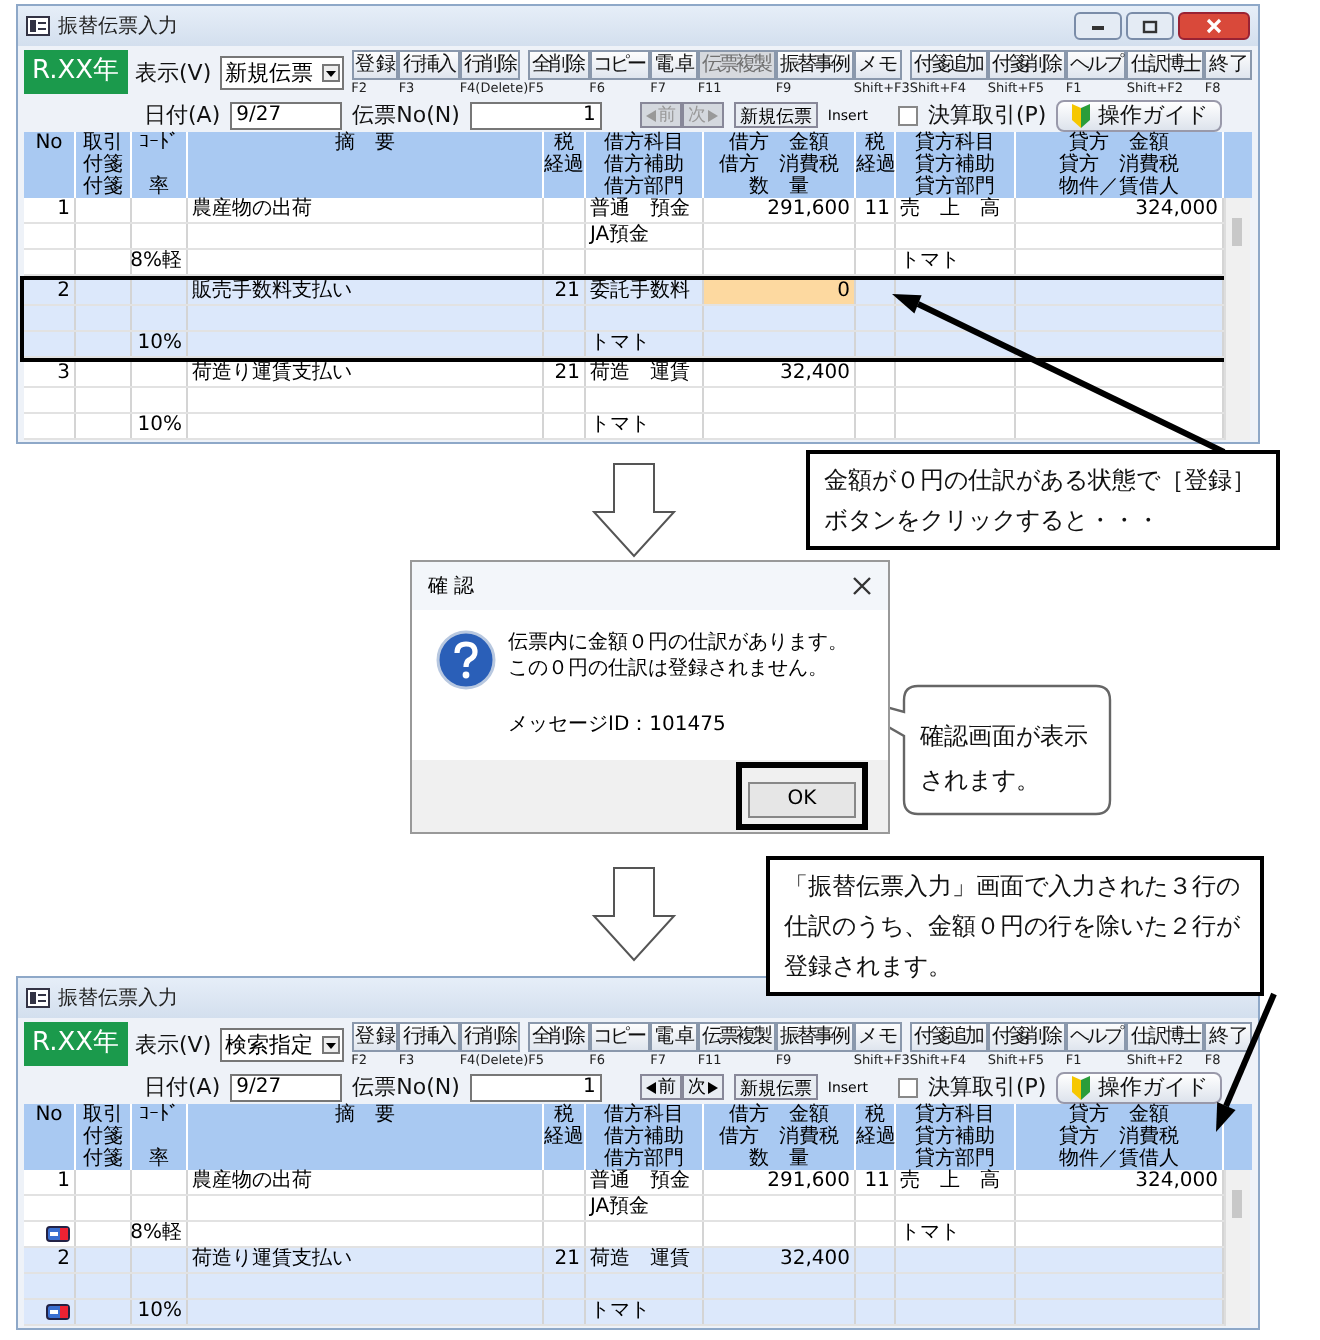  What do you see at coordinates (640, 292) in the screenshot?
I see `table-cell: 委託手数料` at bounding box center [640, 292].